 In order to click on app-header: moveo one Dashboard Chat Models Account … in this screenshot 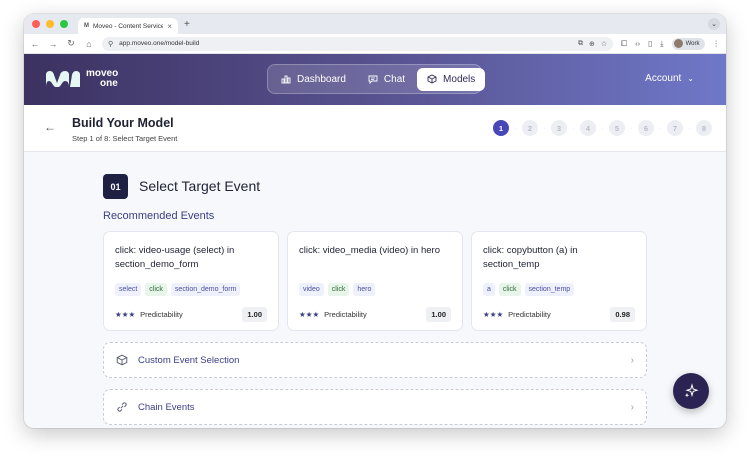, I will do `click(375, 79)`.